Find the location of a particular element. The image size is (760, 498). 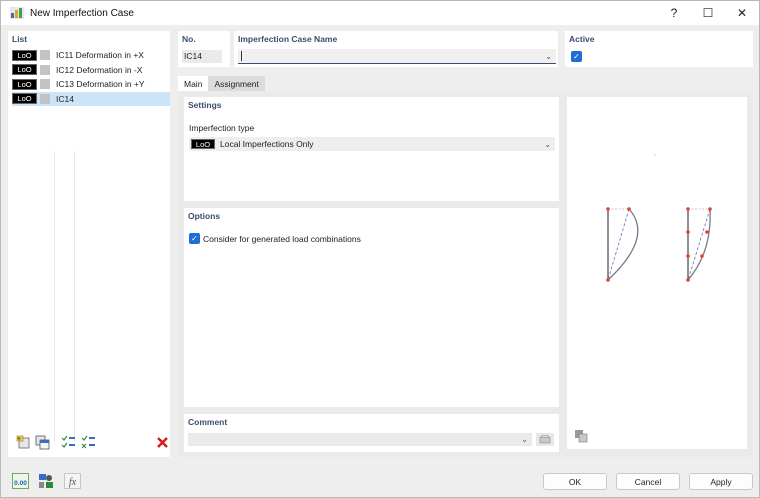

tab-strip: Main Assignment is located at coordinates (465, 83).